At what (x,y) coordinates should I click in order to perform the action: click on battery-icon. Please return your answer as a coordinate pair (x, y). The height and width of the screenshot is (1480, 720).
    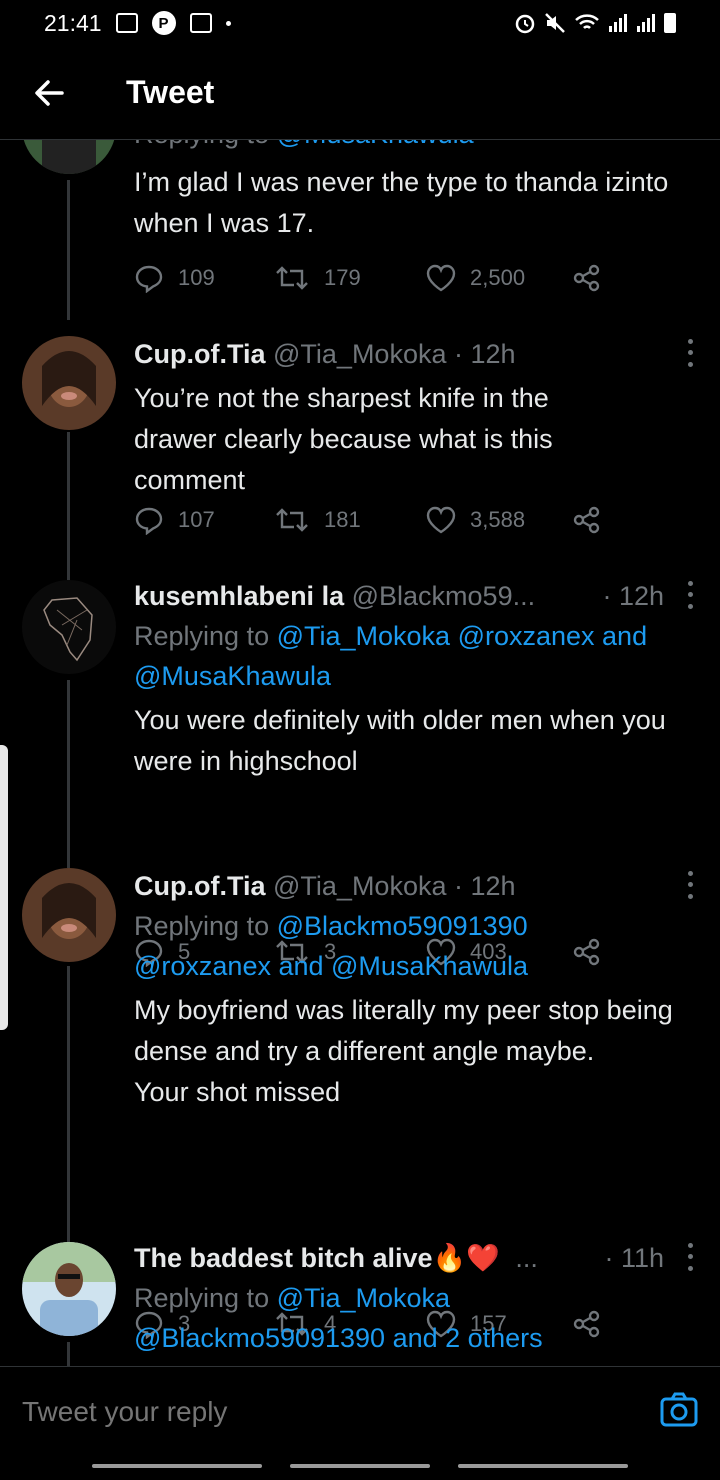
    Looking at the image, I should click on (670, 23).